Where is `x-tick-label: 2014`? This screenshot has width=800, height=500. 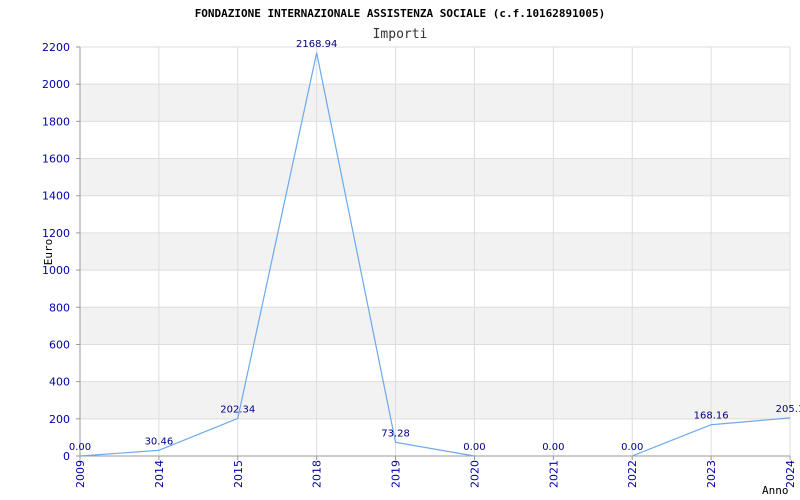 x-tick-label: 2014 is located at coordinates (159, 474).